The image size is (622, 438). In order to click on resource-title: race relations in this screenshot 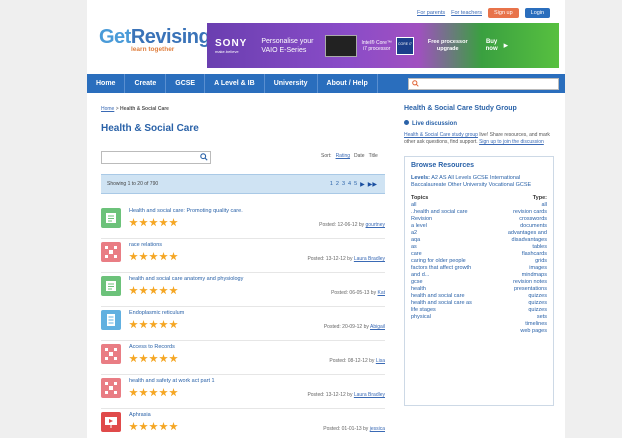, I will do `click(145, 245)`.